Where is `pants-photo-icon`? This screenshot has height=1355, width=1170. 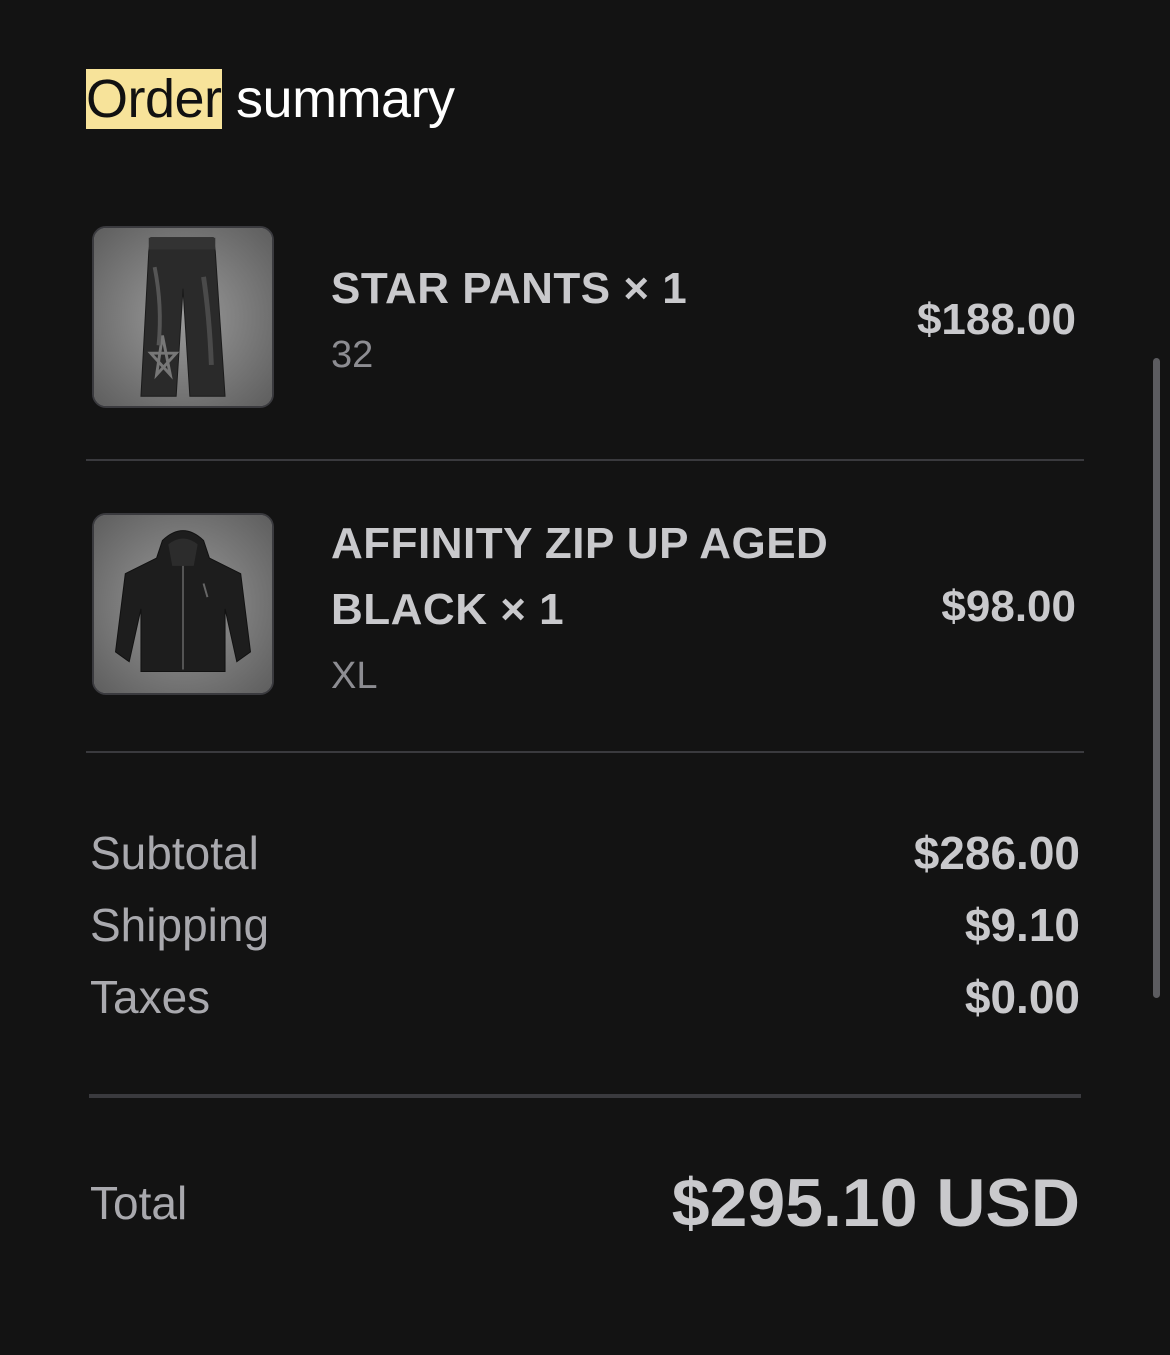 pants-photo-icon is located at coordinates (183, 317).